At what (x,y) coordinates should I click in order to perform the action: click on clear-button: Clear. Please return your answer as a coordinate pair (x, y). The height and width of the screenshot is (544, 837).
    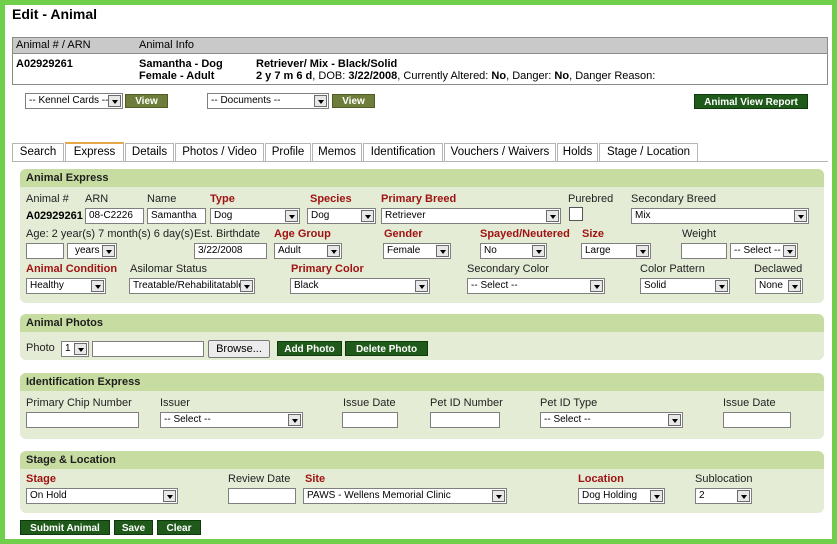
    Looking at the image, I should click on (179, 527).